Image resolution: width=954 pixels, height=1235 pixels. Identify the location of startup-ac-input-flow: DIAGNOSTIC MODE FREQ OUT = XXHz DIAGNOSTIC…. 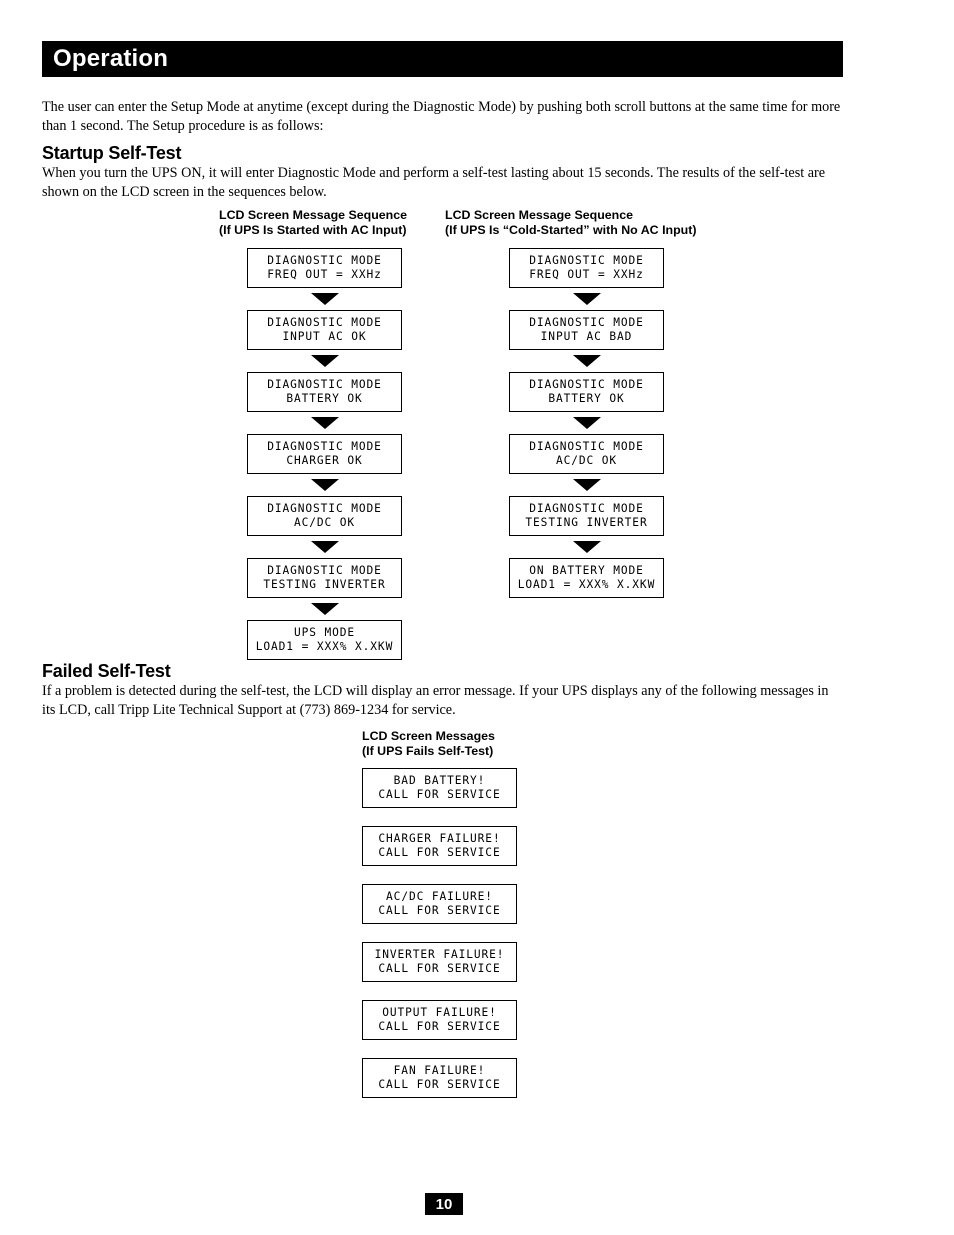
(324, 454).